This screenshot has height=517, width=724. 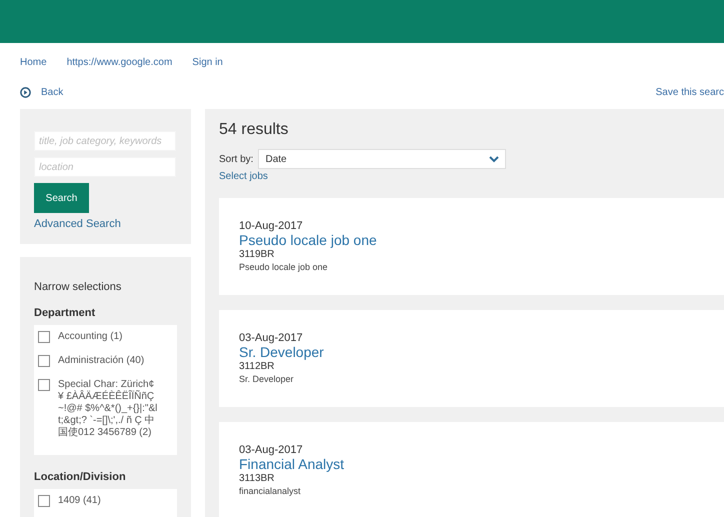 I want to click on option-label: Administración (40), so click(x=102, y=361).